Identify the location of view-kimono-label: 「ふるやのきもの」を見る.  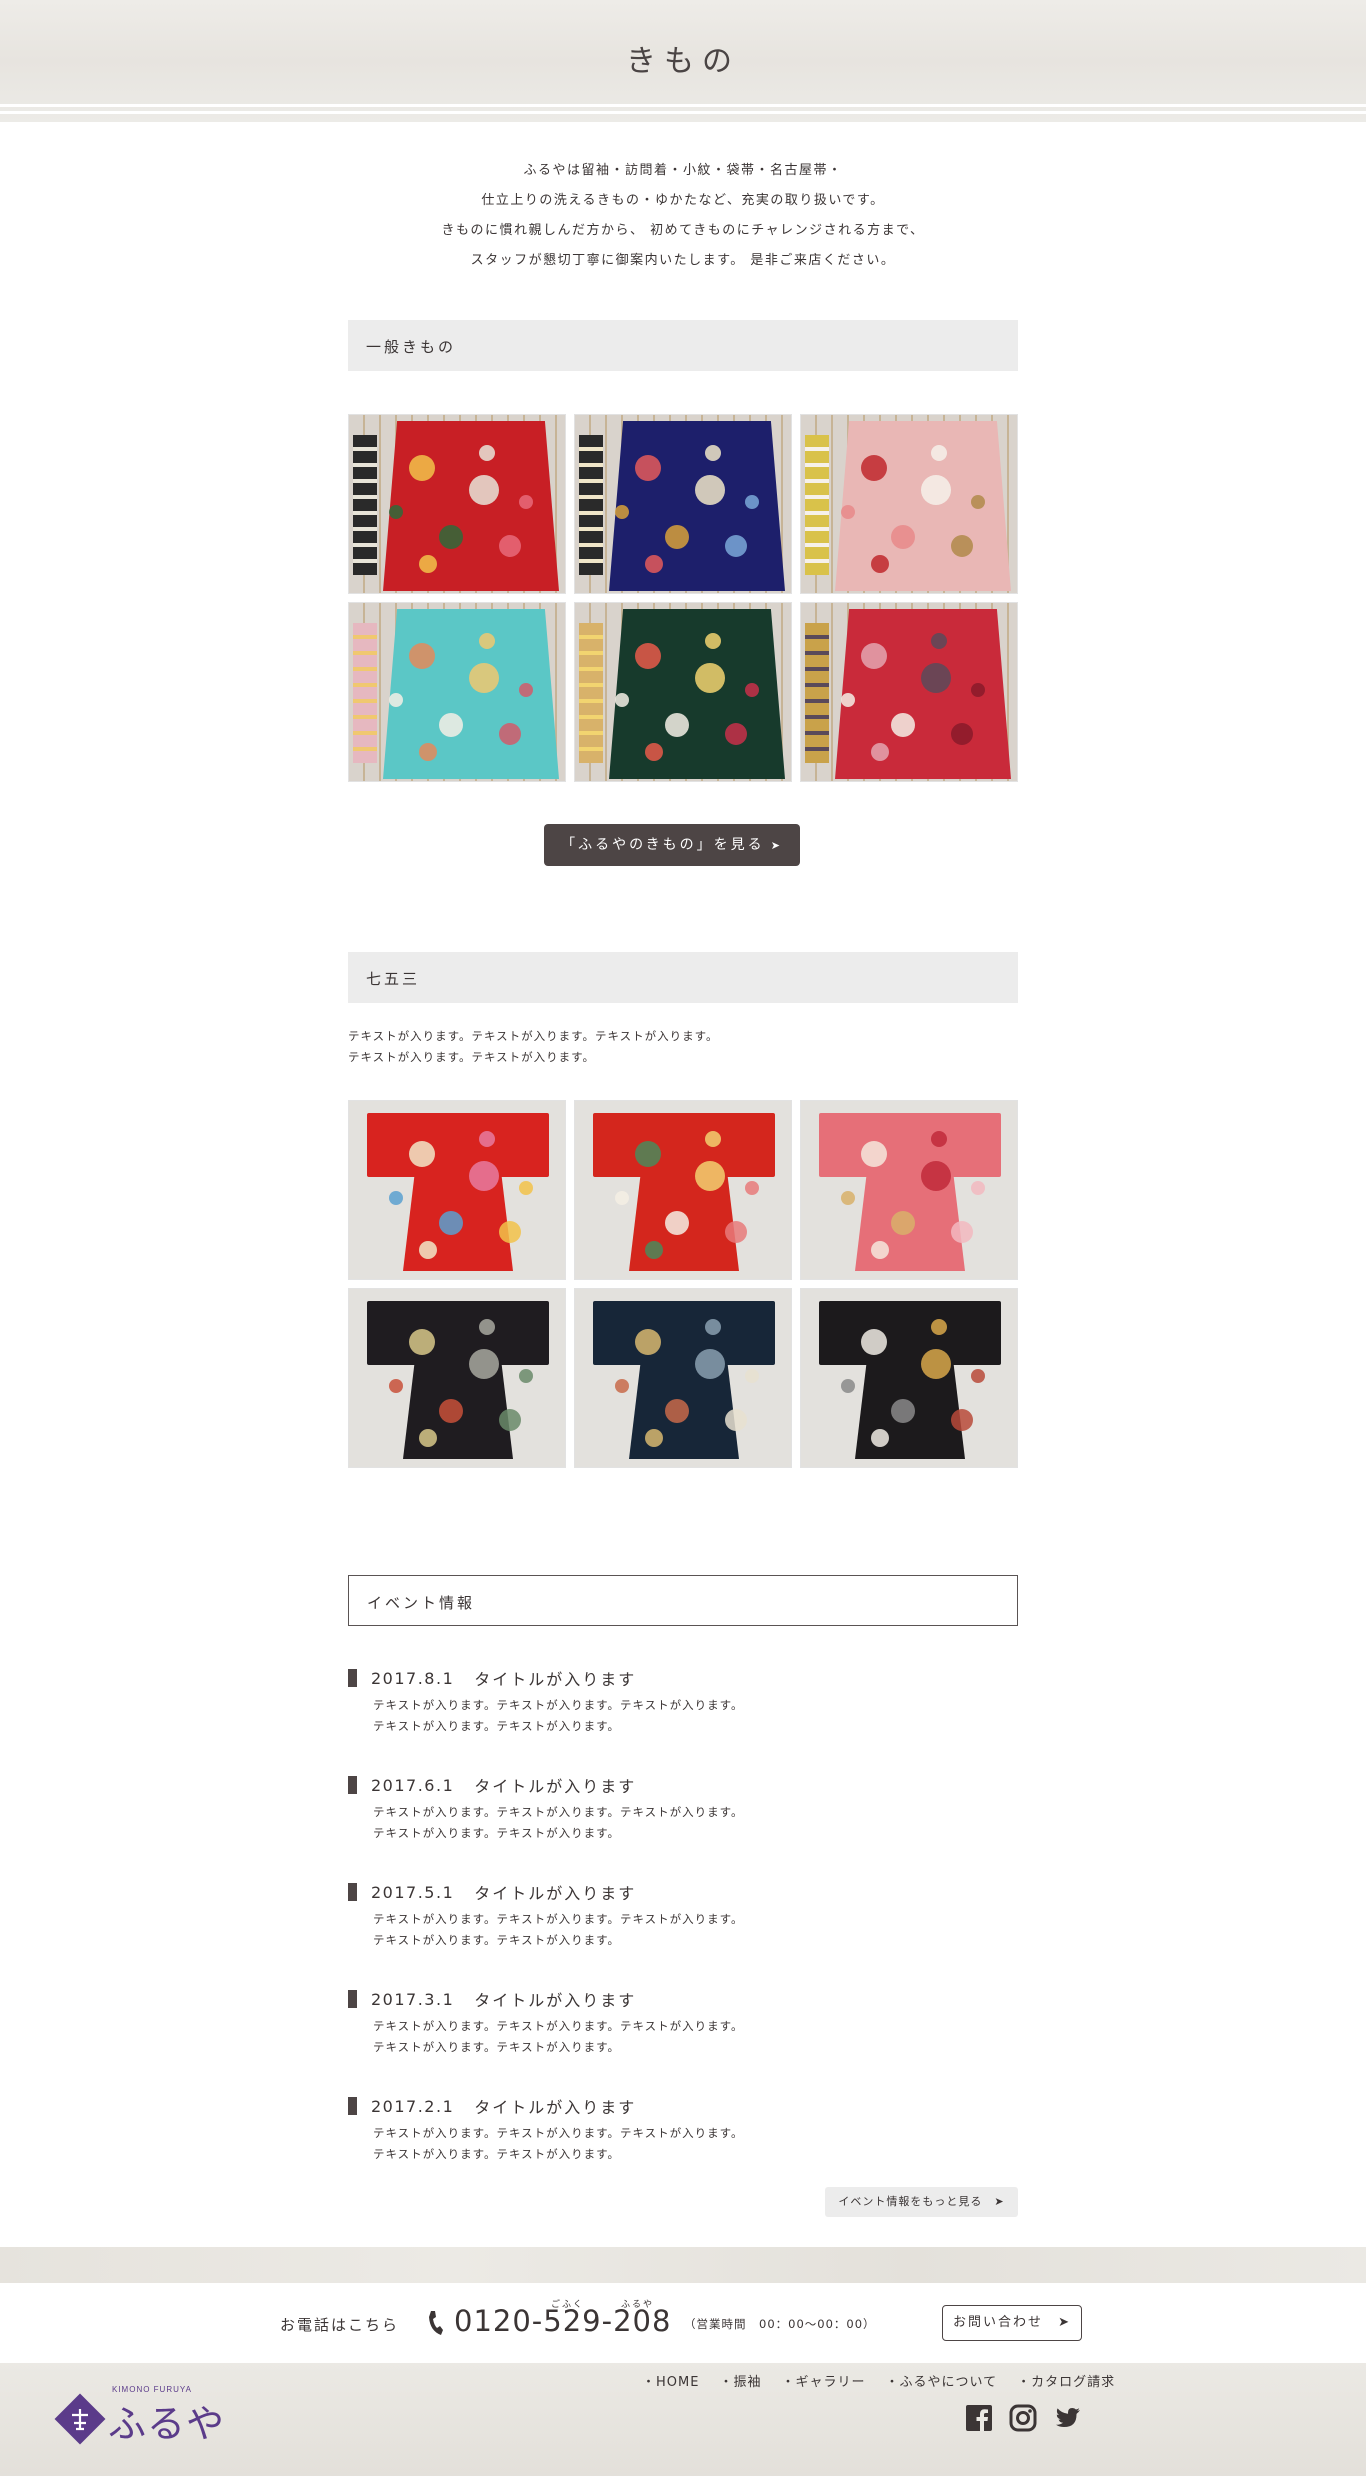
(663, 845).